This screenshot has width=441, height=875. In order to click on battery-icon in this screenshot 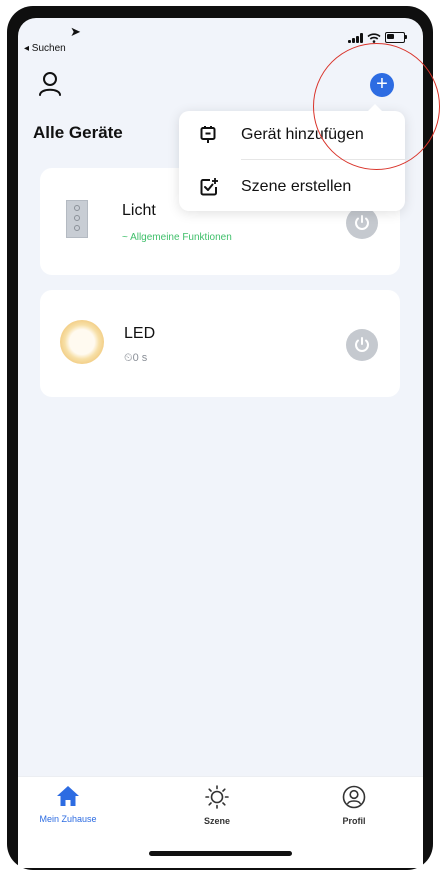, I will do `click(396, 37)`.